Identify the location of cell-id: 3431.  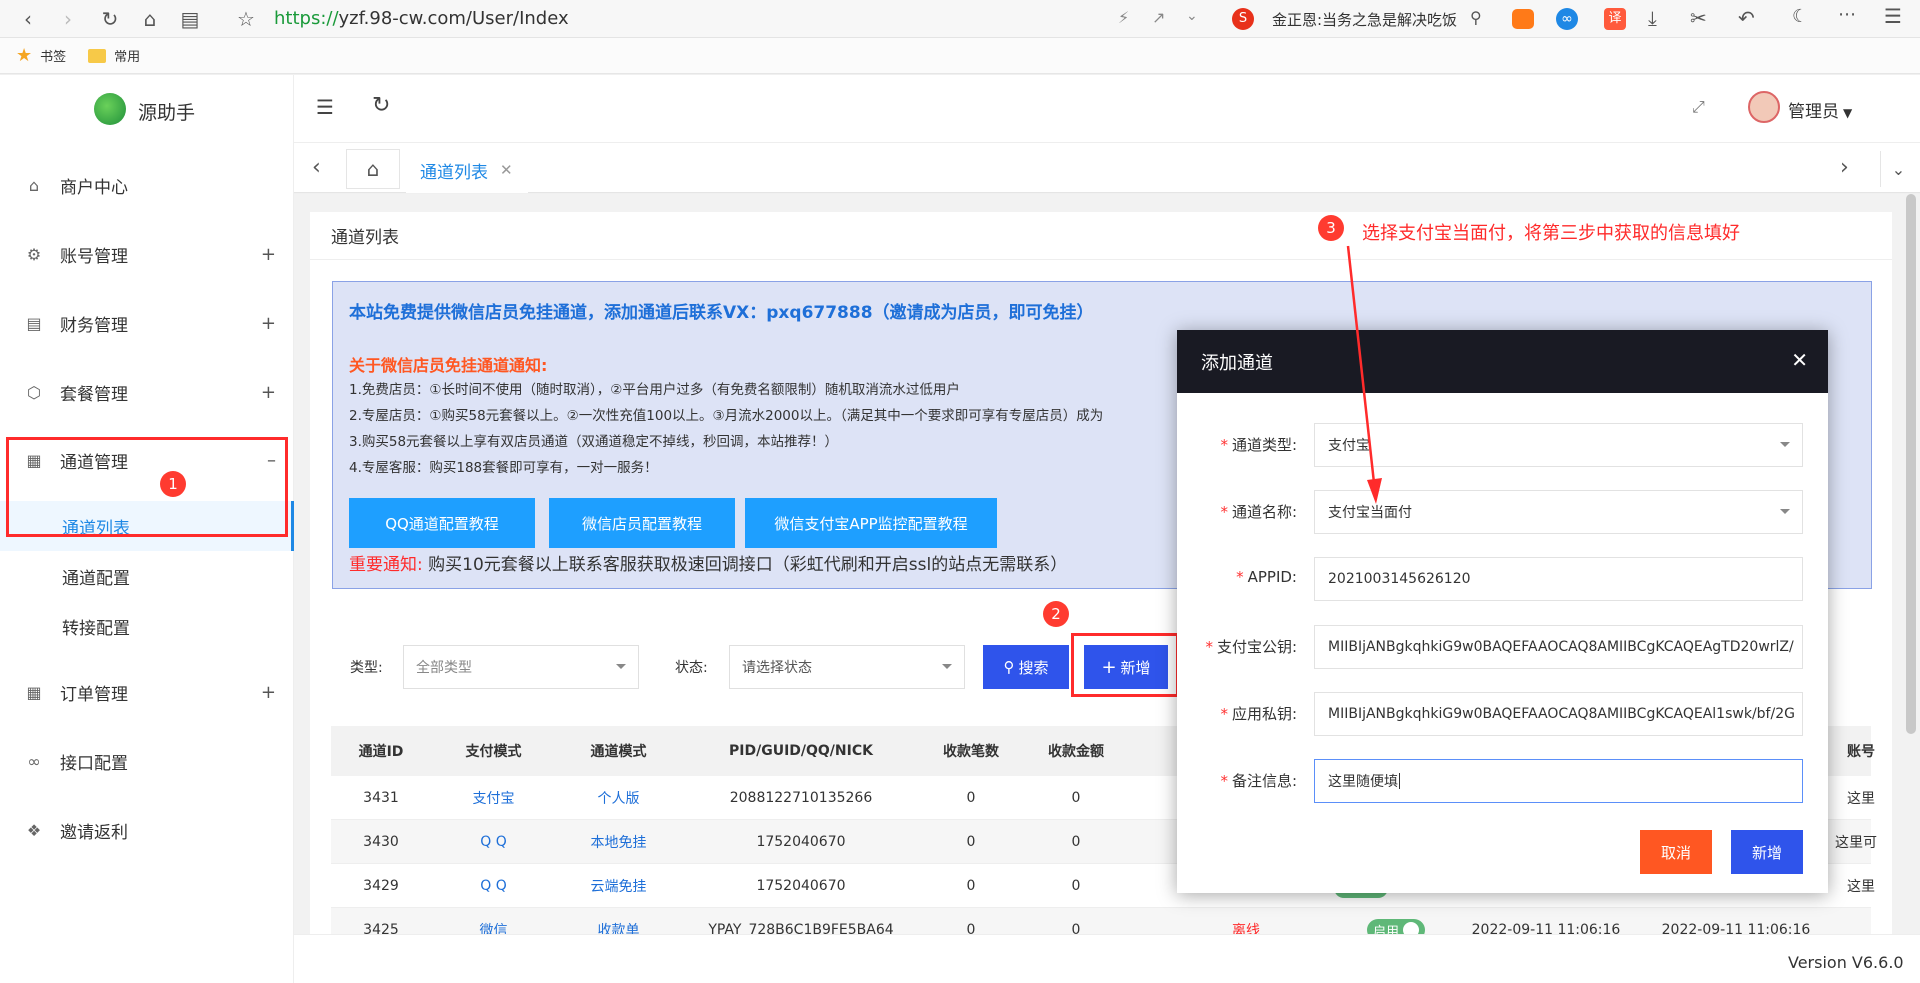
(381, 798).